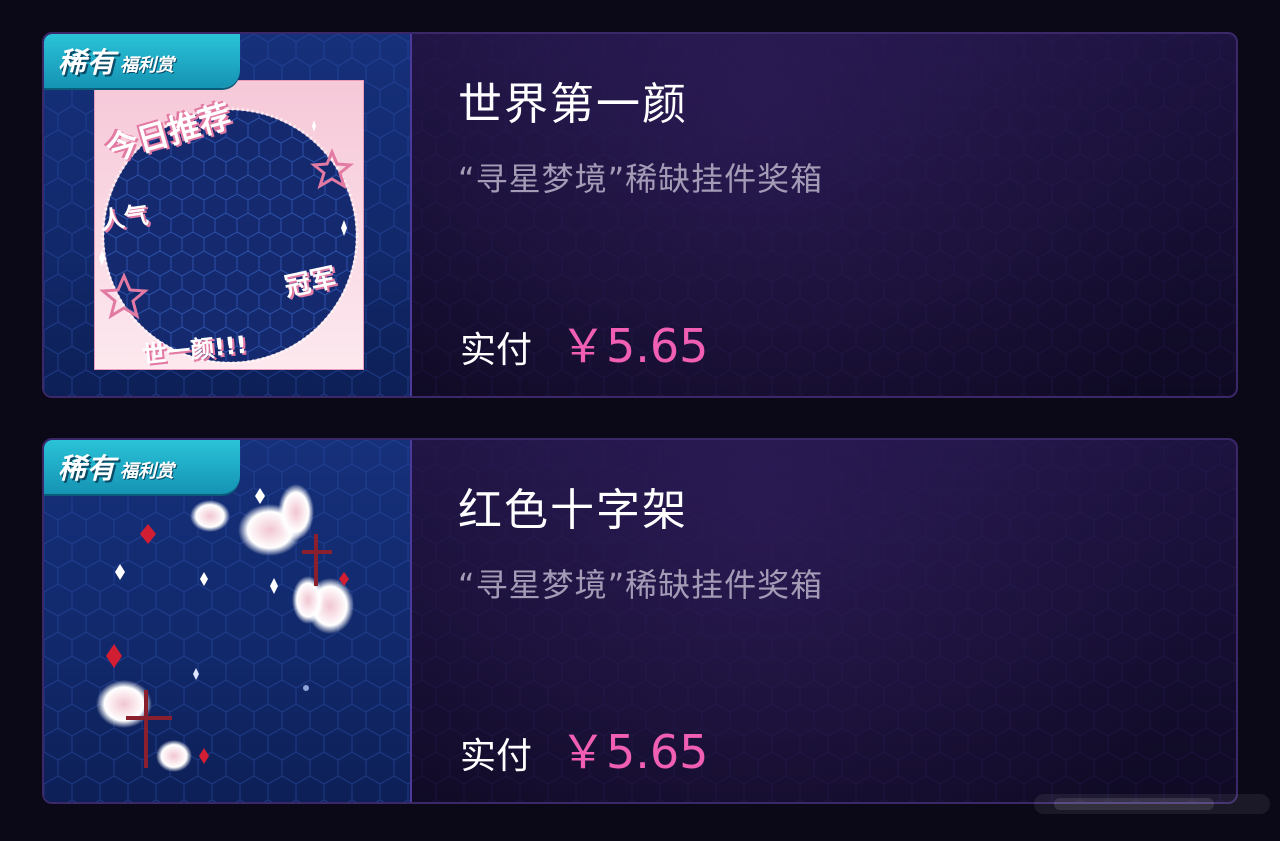  What do you see at coordinates (124, 218) in the screenshot?
I see `frame-text-popular: 人气` at bounding box center [124, 218].